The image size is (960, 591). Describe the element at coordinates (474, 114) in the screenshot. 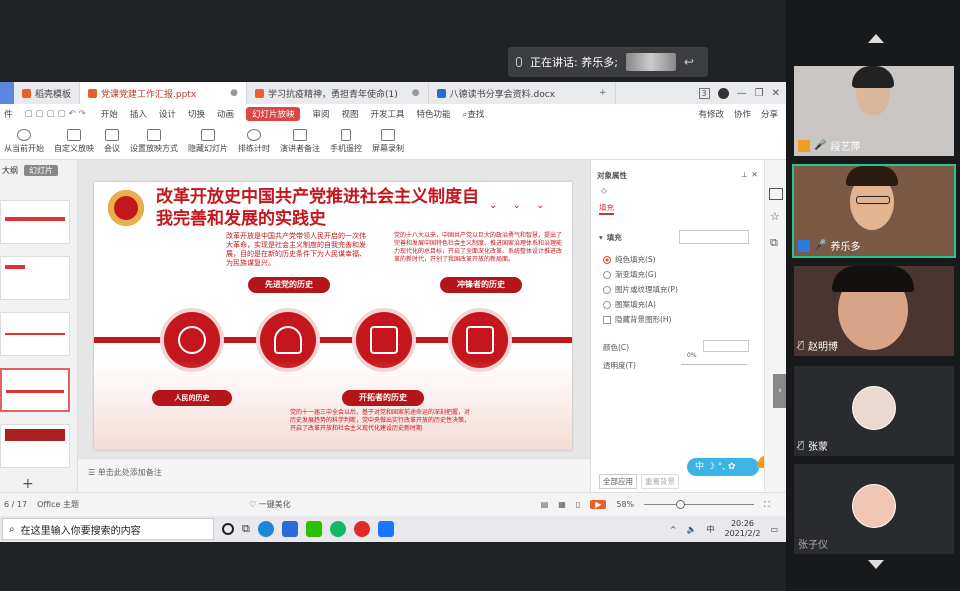

I see `search-button: ⌕查找` at that location.